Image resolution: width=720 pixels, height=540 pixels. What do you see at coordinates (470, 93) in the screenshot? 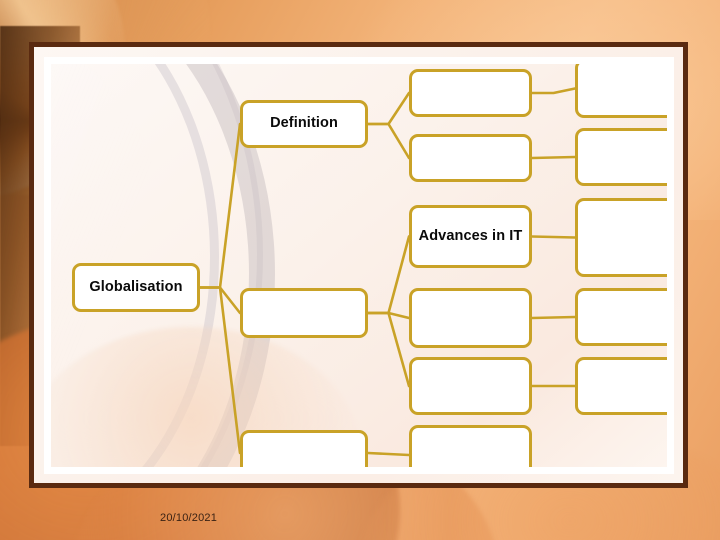
I see `diagram-node-l3-a` at bounding box center [470, 93].